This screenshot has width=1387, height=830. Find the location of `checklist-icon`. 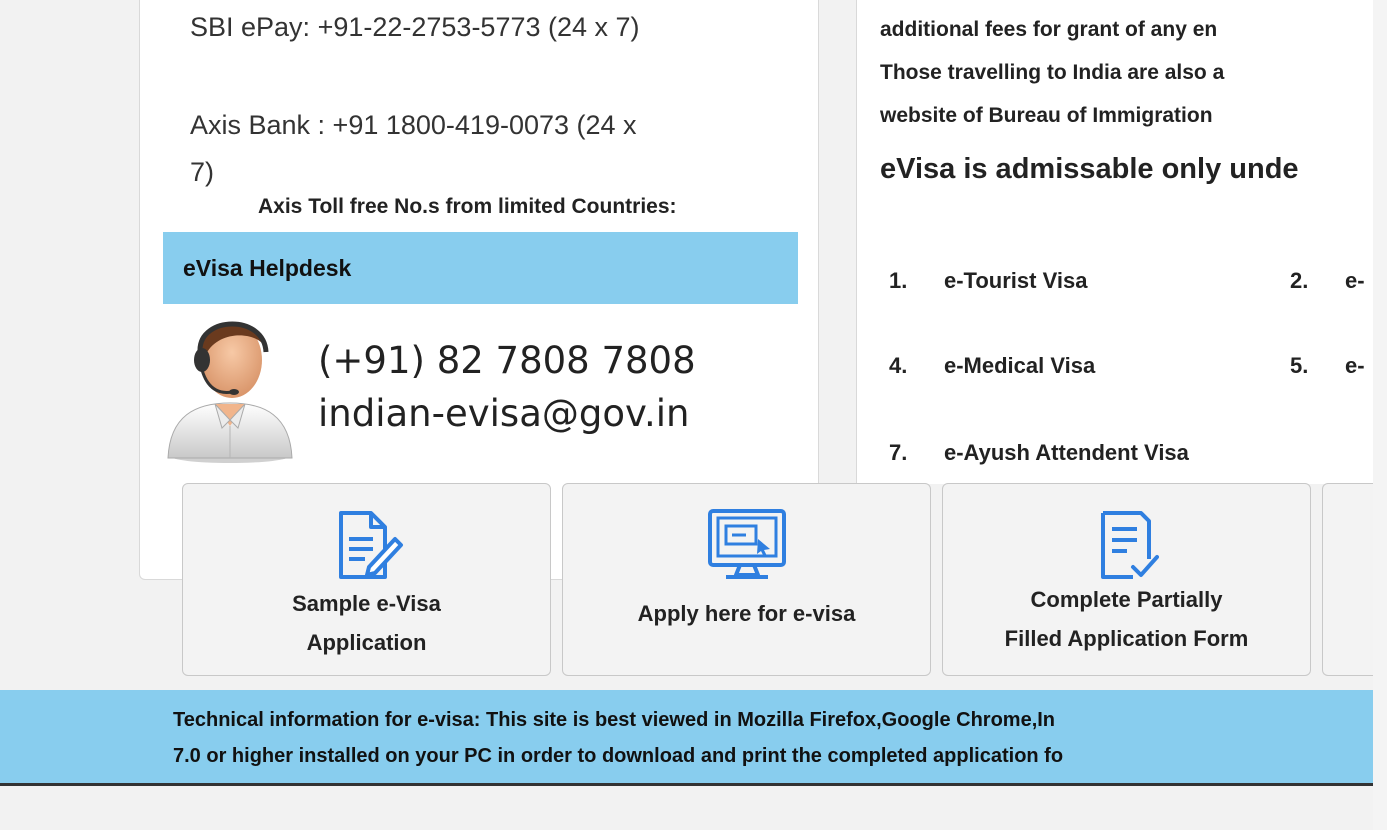

checklist-icon is located at coordinates (1129, 545).